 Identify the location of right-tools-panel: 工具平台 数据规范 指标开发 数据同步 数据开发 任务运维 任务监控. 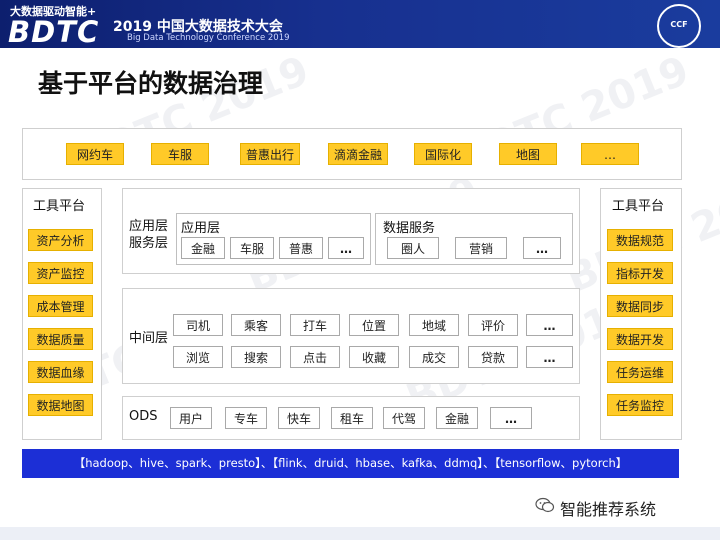
(641, 314).